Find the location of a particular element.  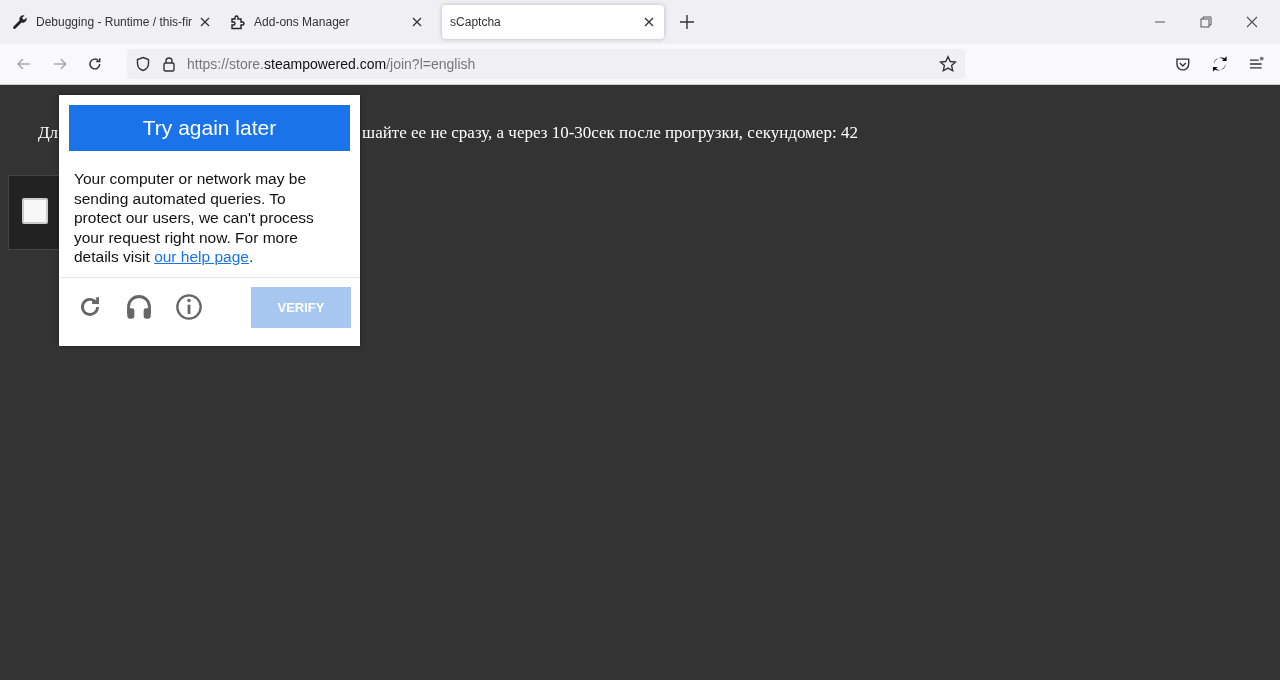

browser-tab: Debugging - Runtime / this-fir is located at coordinates (112, 22).